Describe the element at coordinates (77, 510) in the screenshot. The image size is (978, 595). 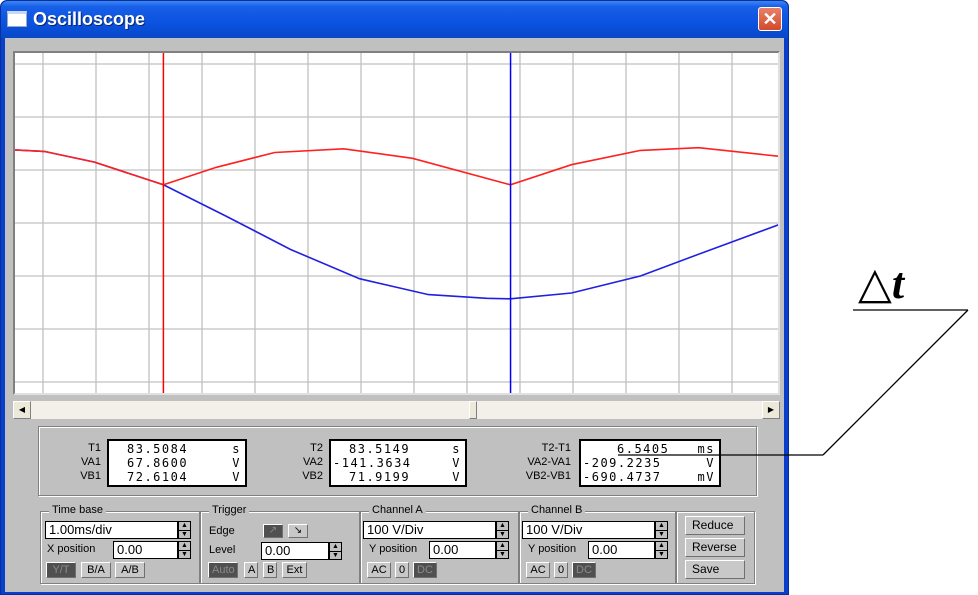
I see `timebase-title: Time base` at that location.